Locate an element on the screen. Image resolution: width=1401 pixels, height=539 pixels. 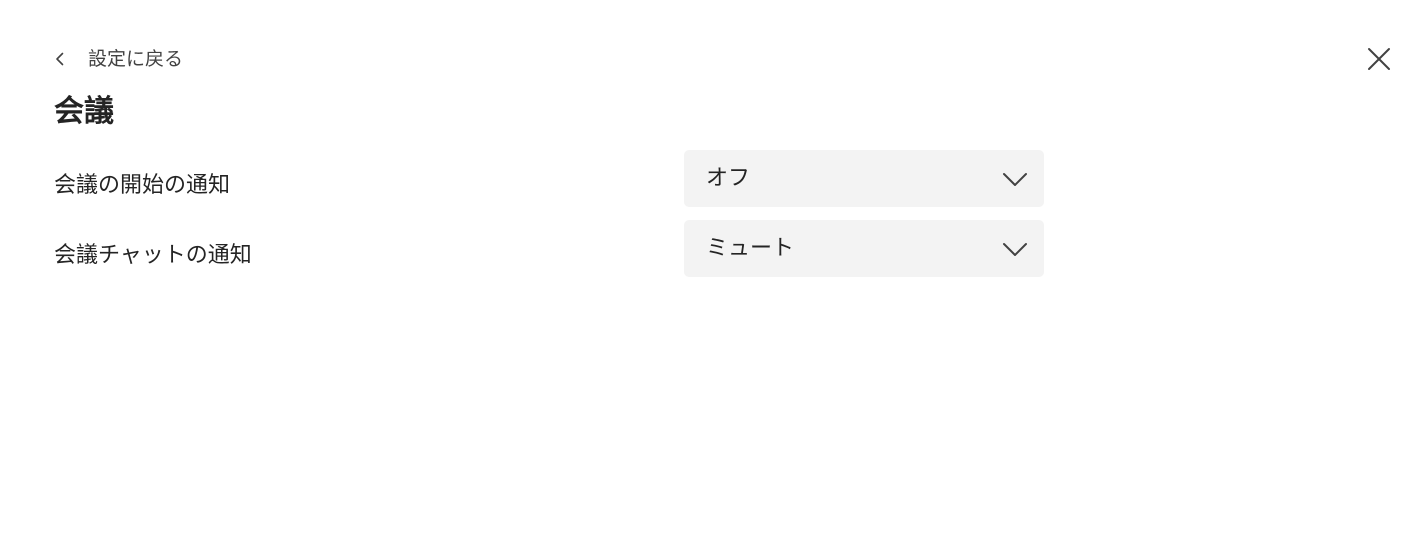
chevron-left-icon is located at coordinates (60, 59).